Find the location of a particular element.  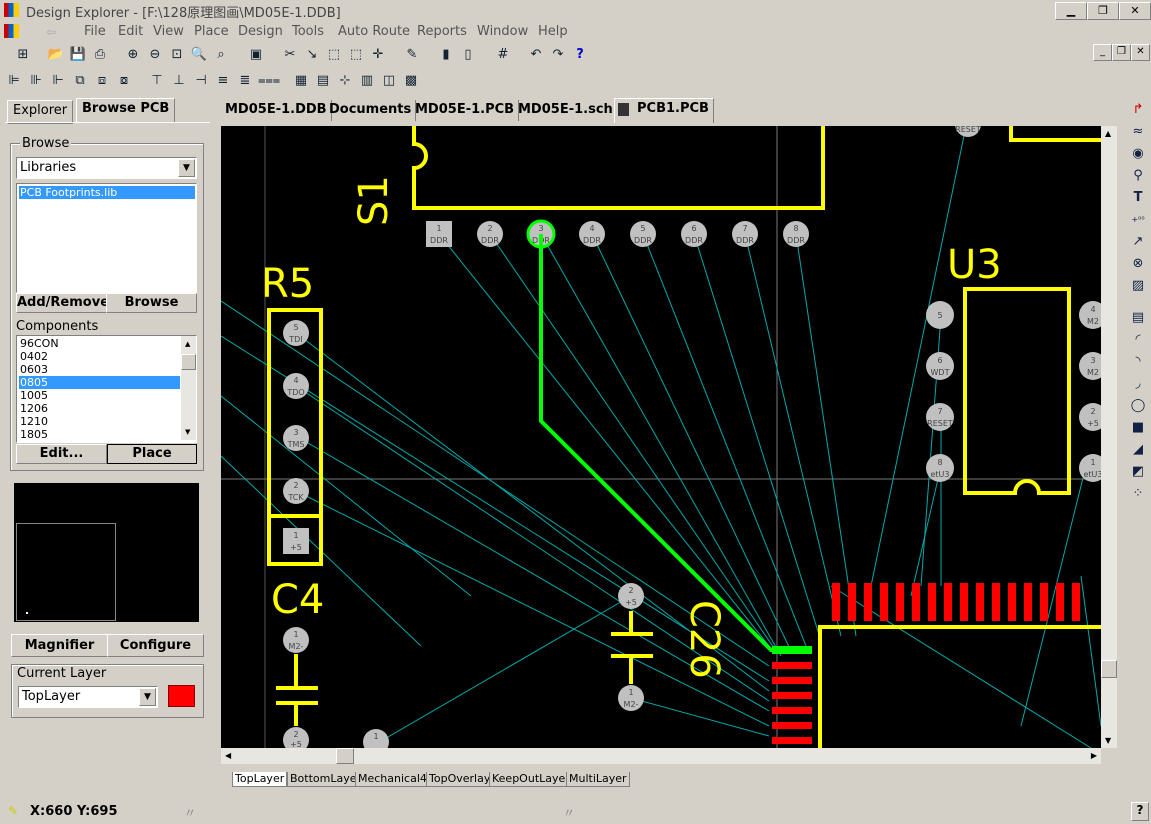

component-place-icon: ▤ is located at coordinates (1138, 318).